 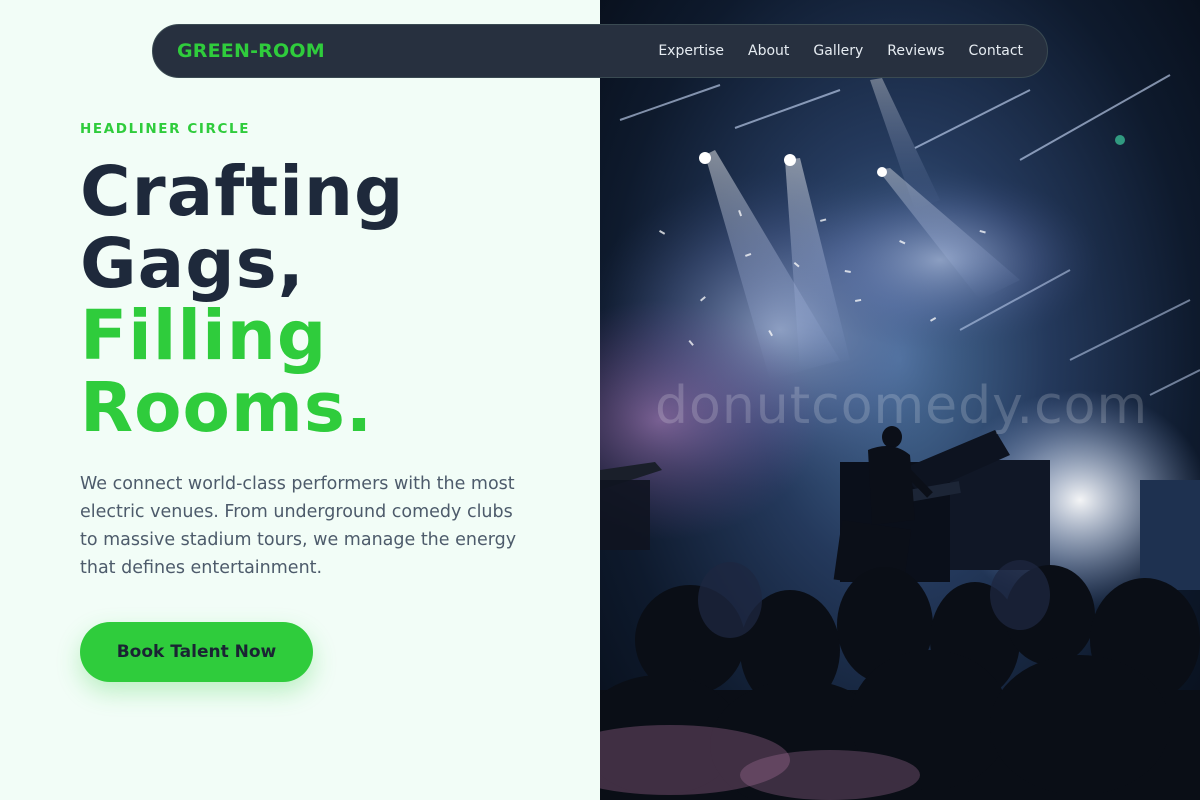 I want to click on nav-link-reviews: Reviews, so click(x=915, y=51).